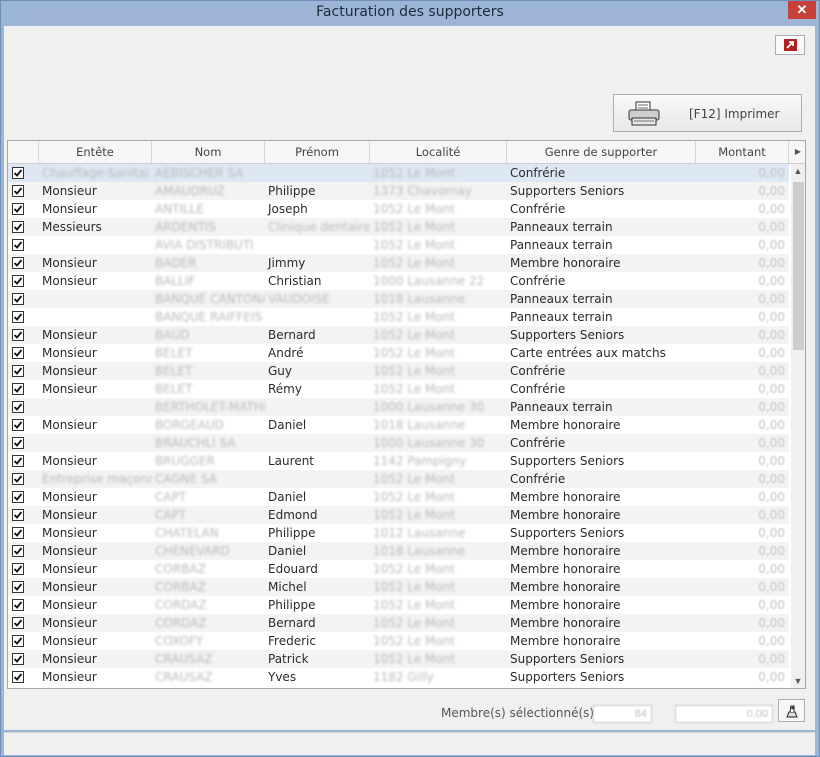  What do you see at coordinates (23, 152) in the screenshot?
I see `column-header-check` at bounding box center [23, 152].